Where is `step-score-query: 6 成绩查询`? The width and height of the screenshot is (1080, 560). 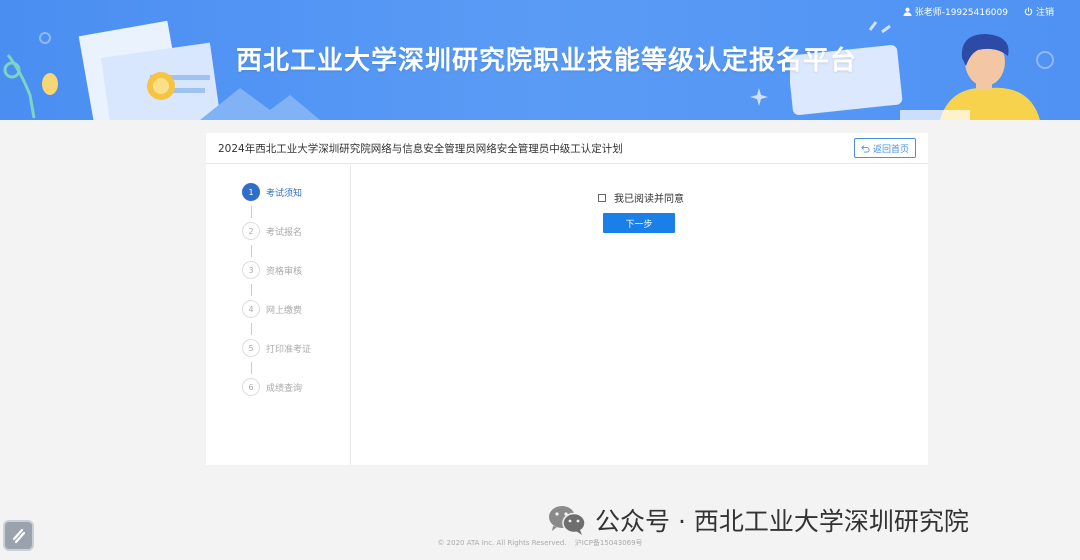
step-score-query: 6 成绩查询 is located at coordinates (272, 387).